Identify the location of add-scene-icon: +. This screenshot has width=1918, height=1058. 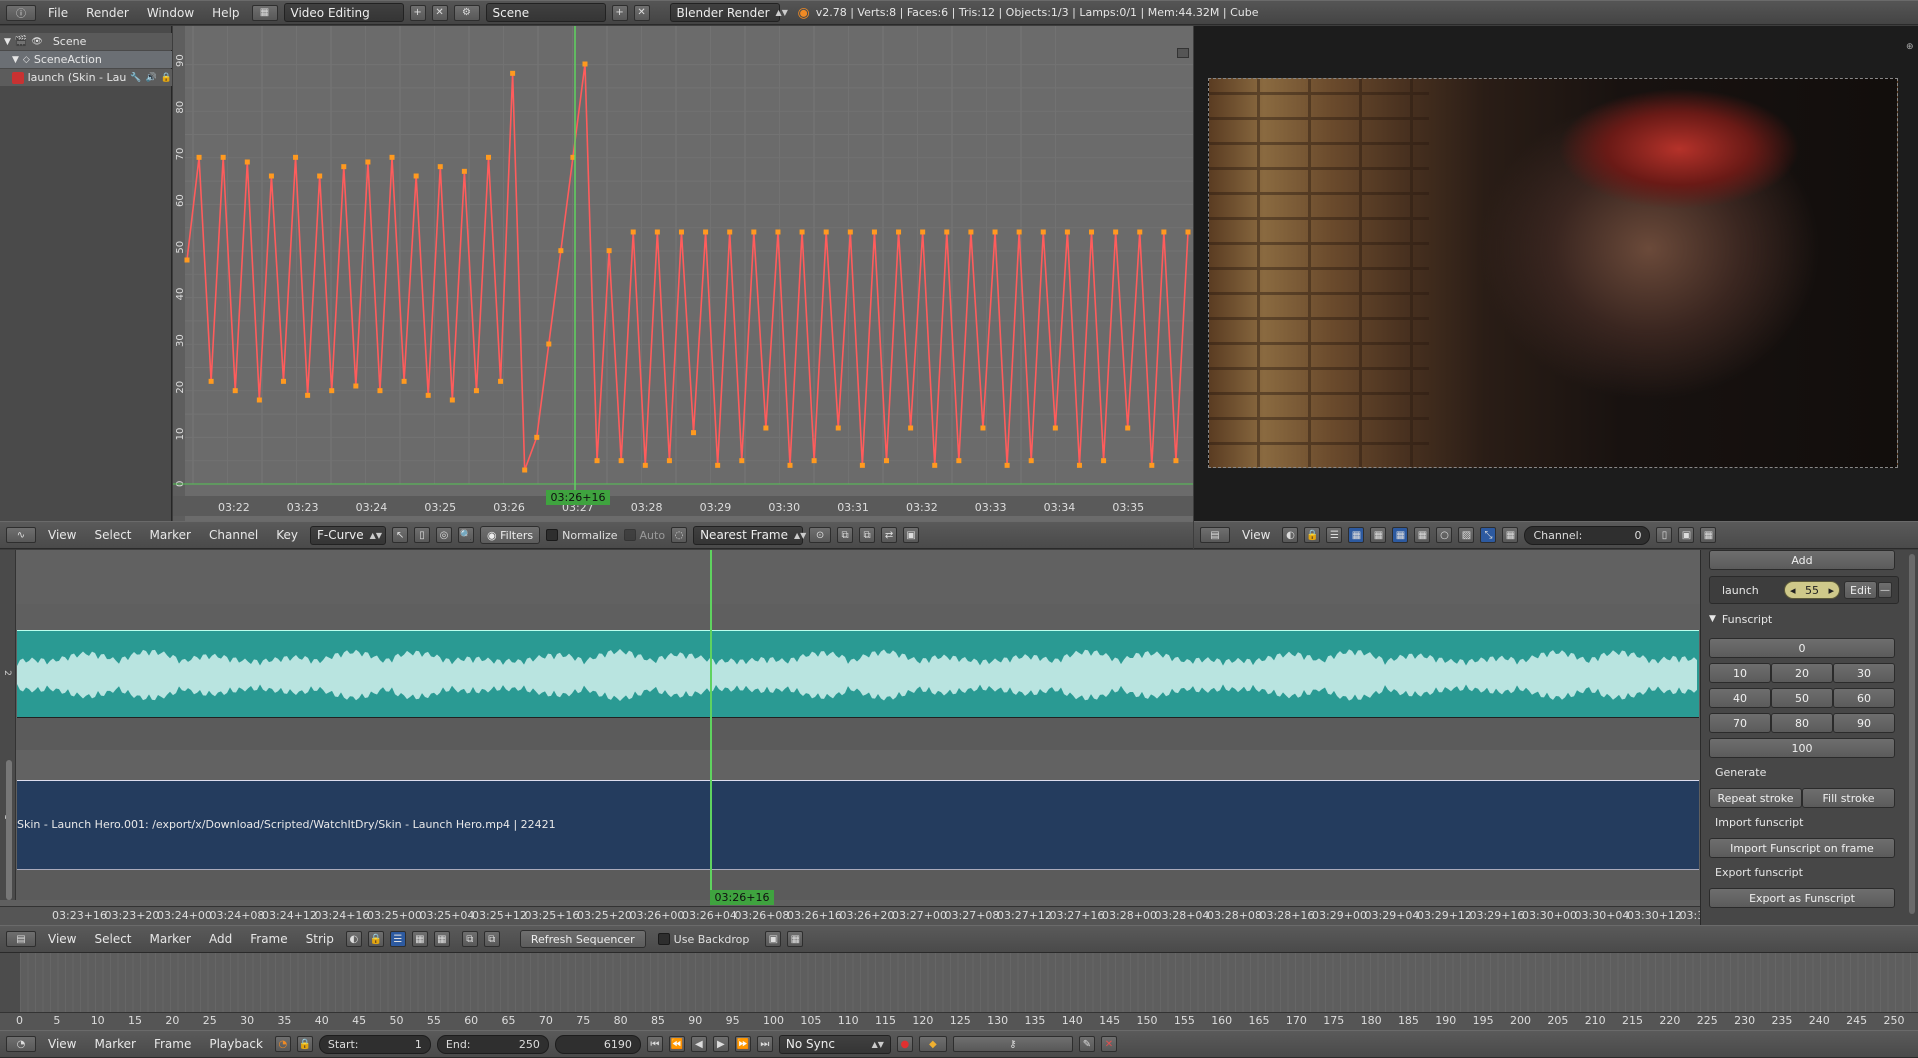
(619, 12).